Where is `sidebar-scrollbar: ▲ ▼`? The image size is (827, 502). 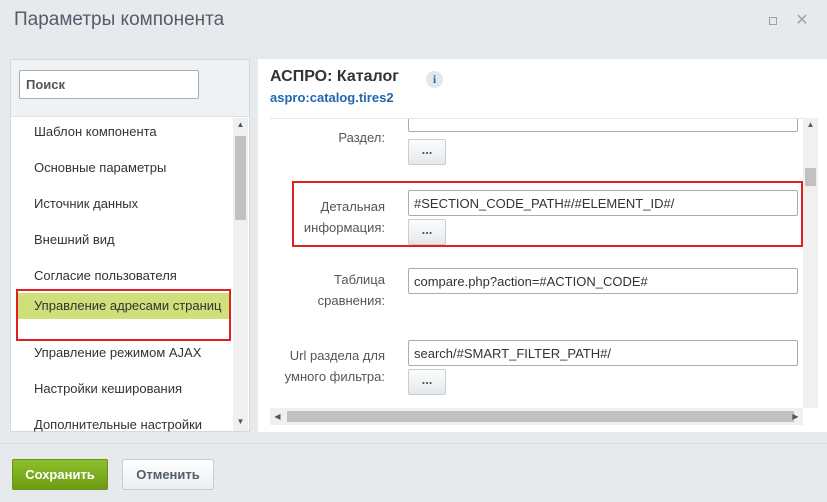
sidebar-scrollbar: ▲ ▼ is located at coordinates (240, 274).